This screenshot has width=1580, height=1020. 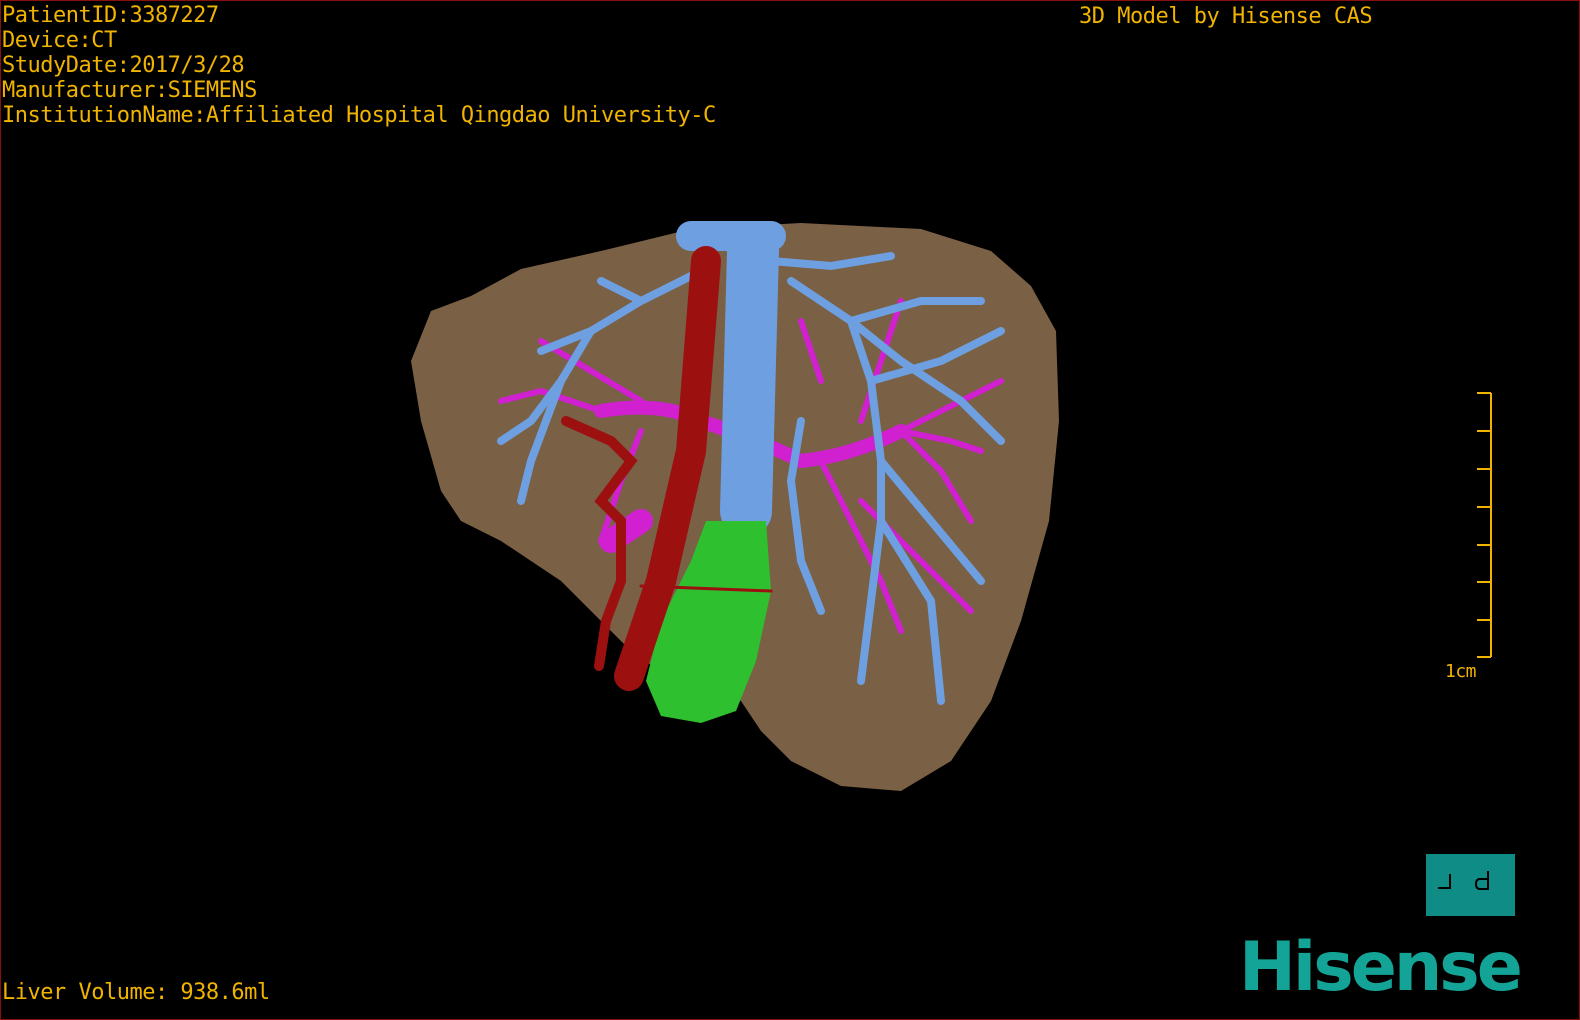 What do you see at coordinates (136, 992) in the screenshot?
I see `liver-volume: Liver Volume: 938.6ml` at bounding box center [136, 992].